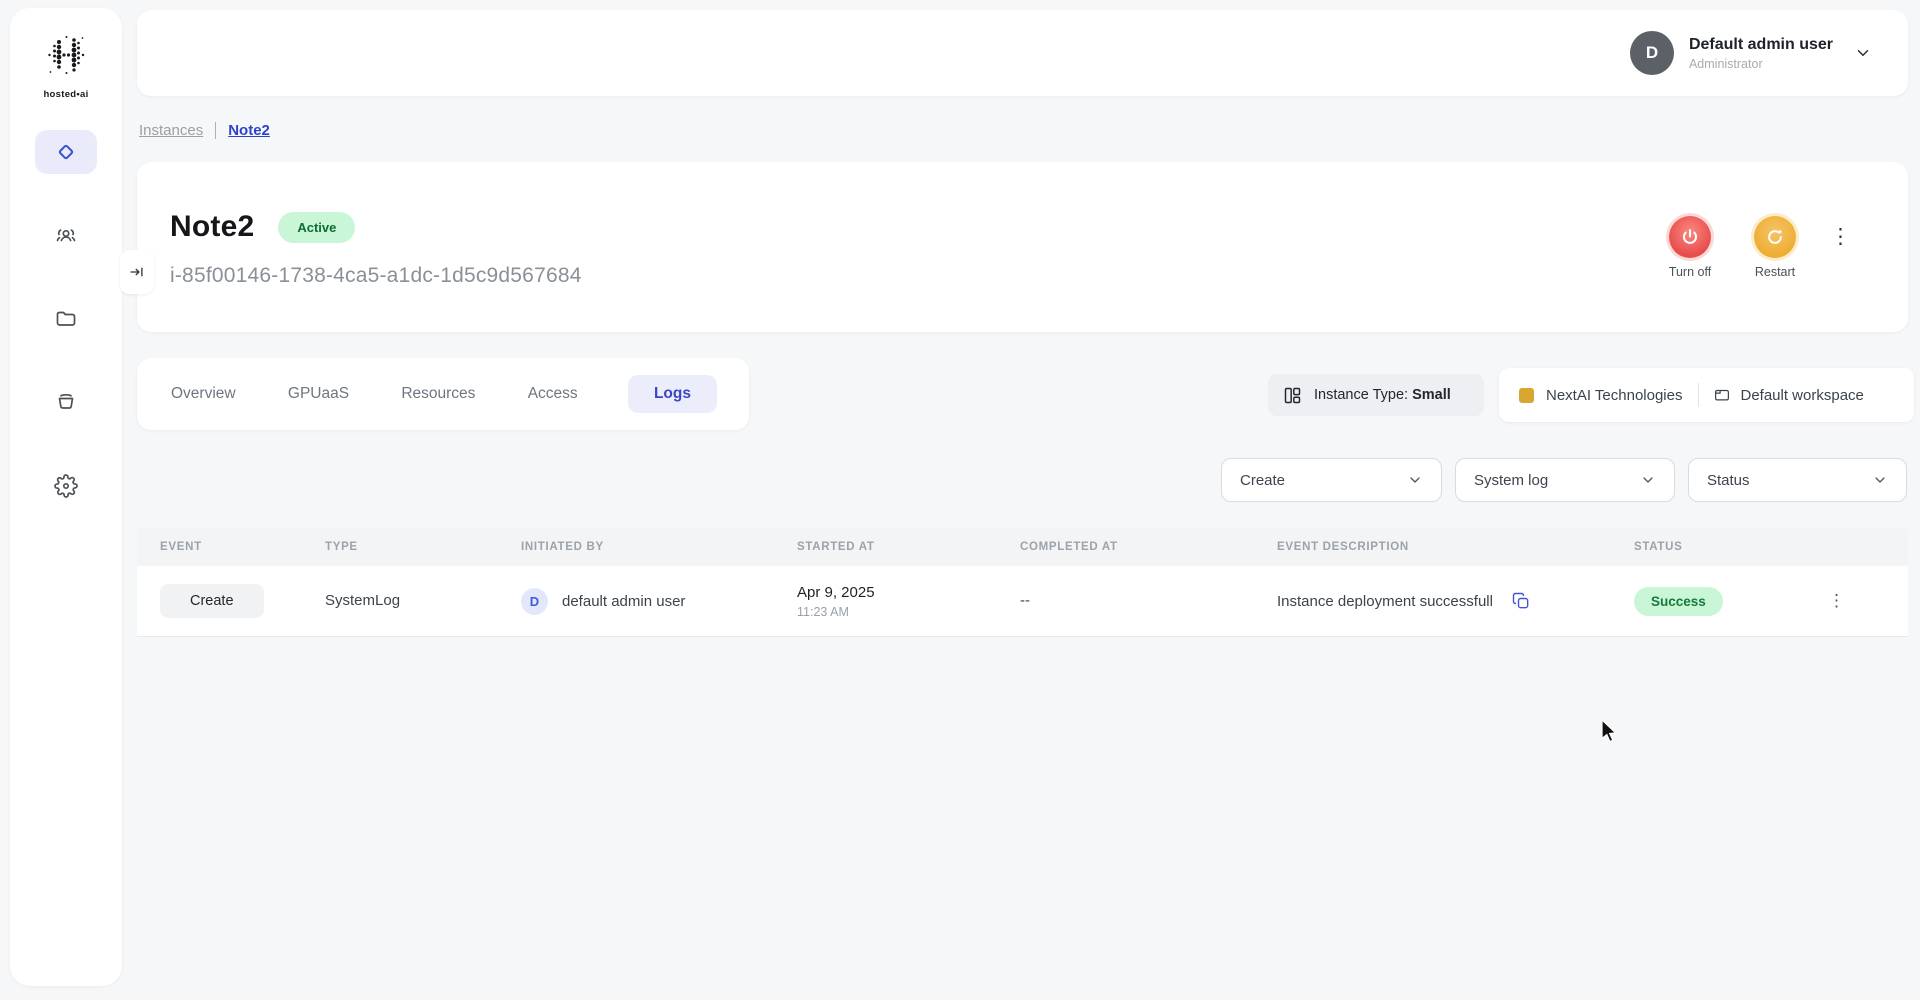 This screenshot has width=1920, height=1000. What do you see at coordinates (1658, 547) in the screenshot?
I see `col-status: STATUS` at bounding box center [1658, 547].